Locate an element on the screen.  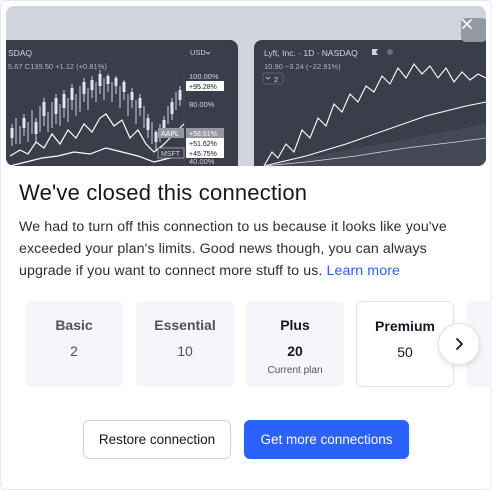
plan-name: Essential is located at coordinates (185, 325).